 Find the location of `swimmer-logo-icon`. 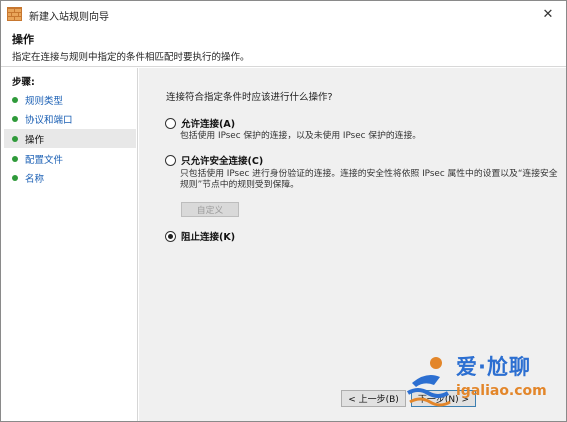

swimmer-logo-icon is located at coordinates (428, 382).